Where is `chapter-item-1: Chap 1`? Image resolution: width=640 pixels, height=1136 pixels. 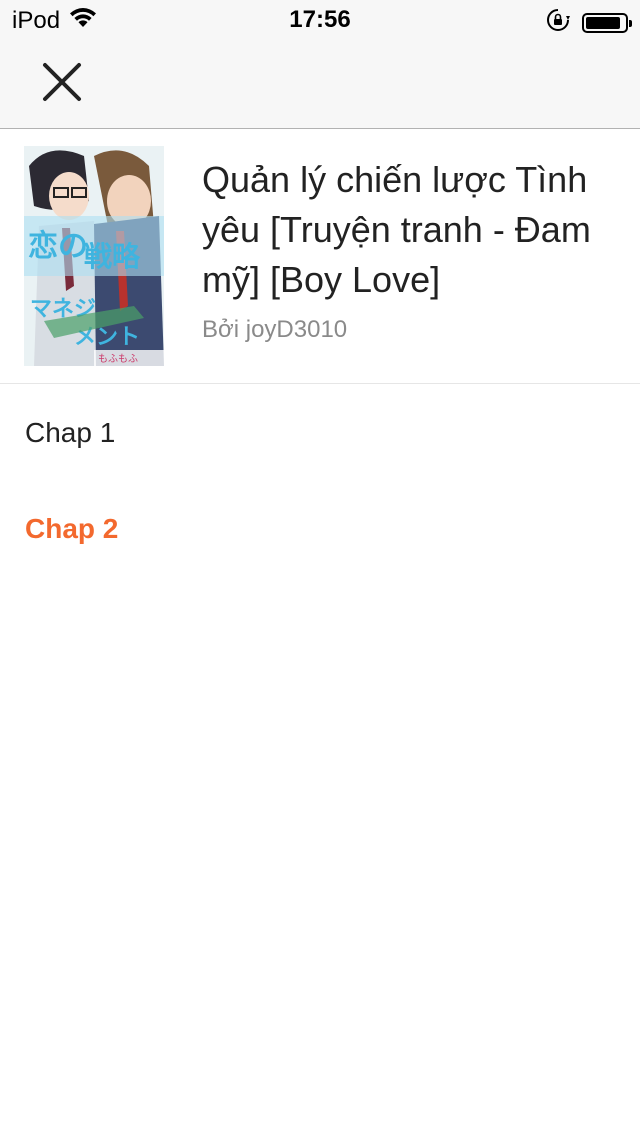 chapter-item-1: Chap 1 is located at coordinates (320, 432).